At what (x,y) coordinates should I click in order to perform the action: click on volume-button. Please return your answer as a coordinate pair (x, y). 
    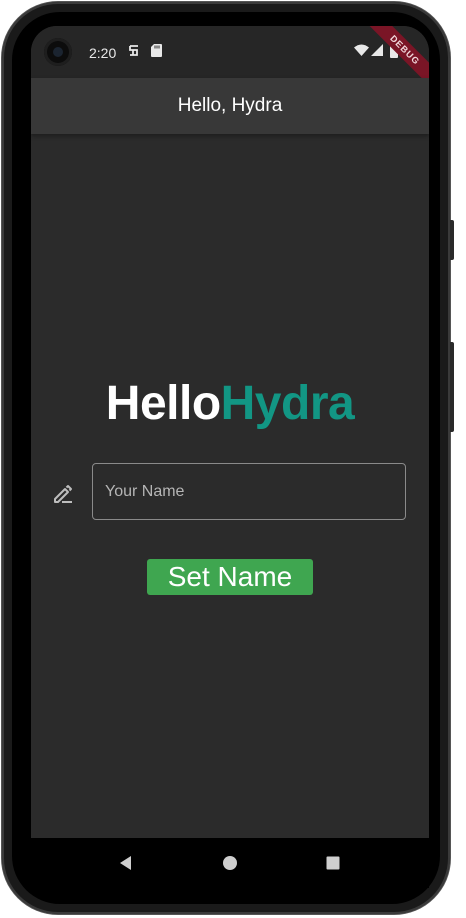
    Looking at the image, I should click on (452, 240).